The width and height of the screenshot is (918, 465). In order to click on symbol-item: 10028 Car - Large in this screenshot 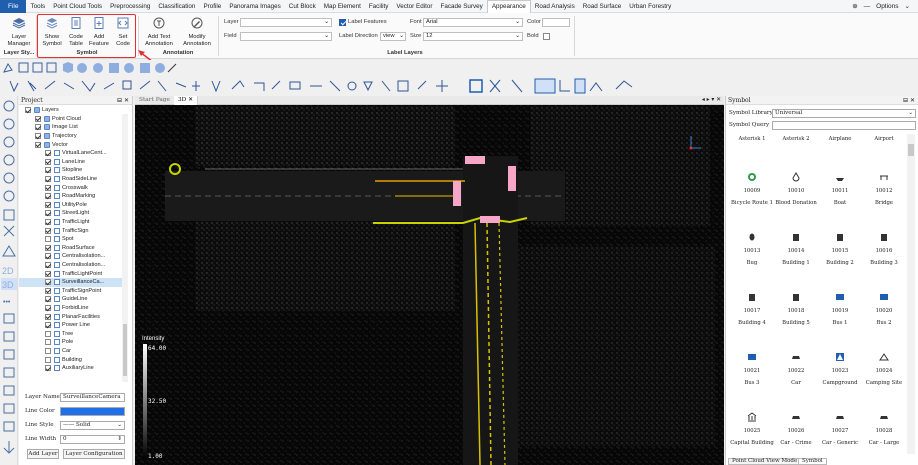, I will do `click(884, 429)`.